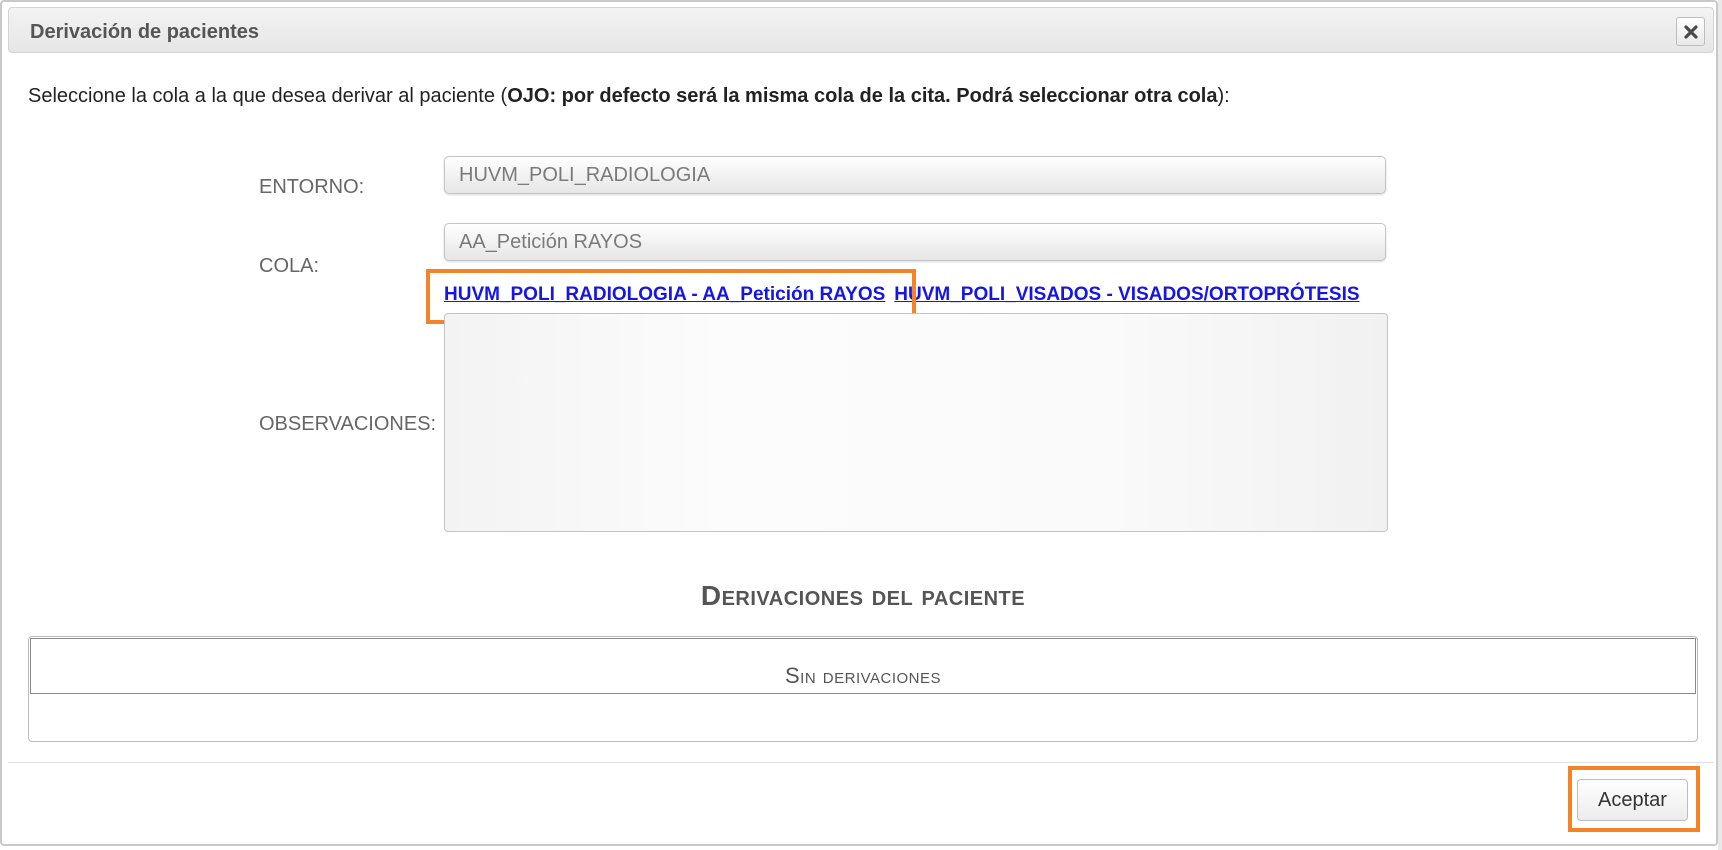 Image resolution: width=1722 pixels, height=850 pixels. I want to click on cola-field, so click(915, 242).